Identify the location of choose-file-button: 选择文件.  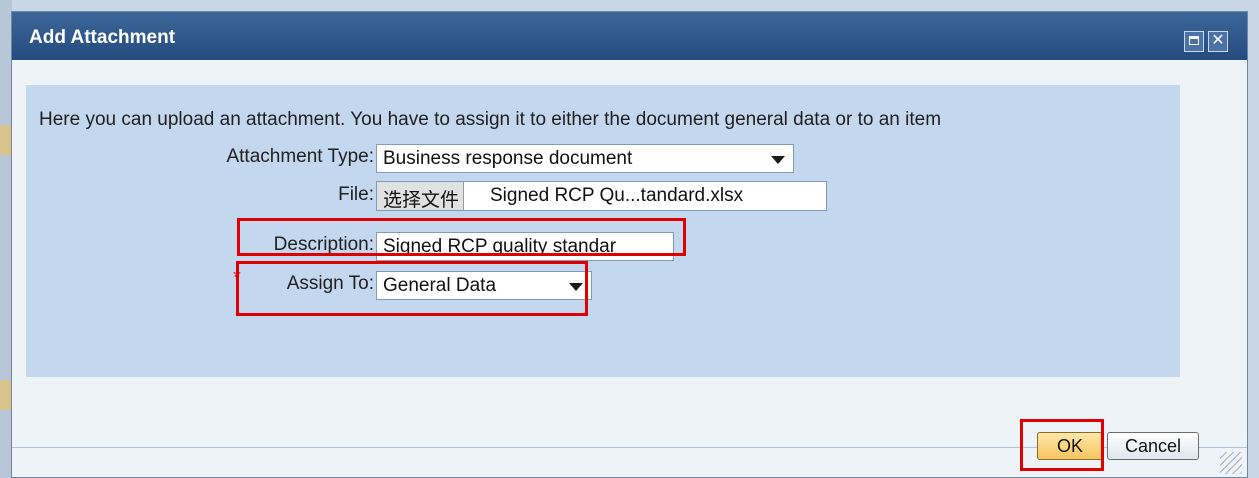
(421, 196).